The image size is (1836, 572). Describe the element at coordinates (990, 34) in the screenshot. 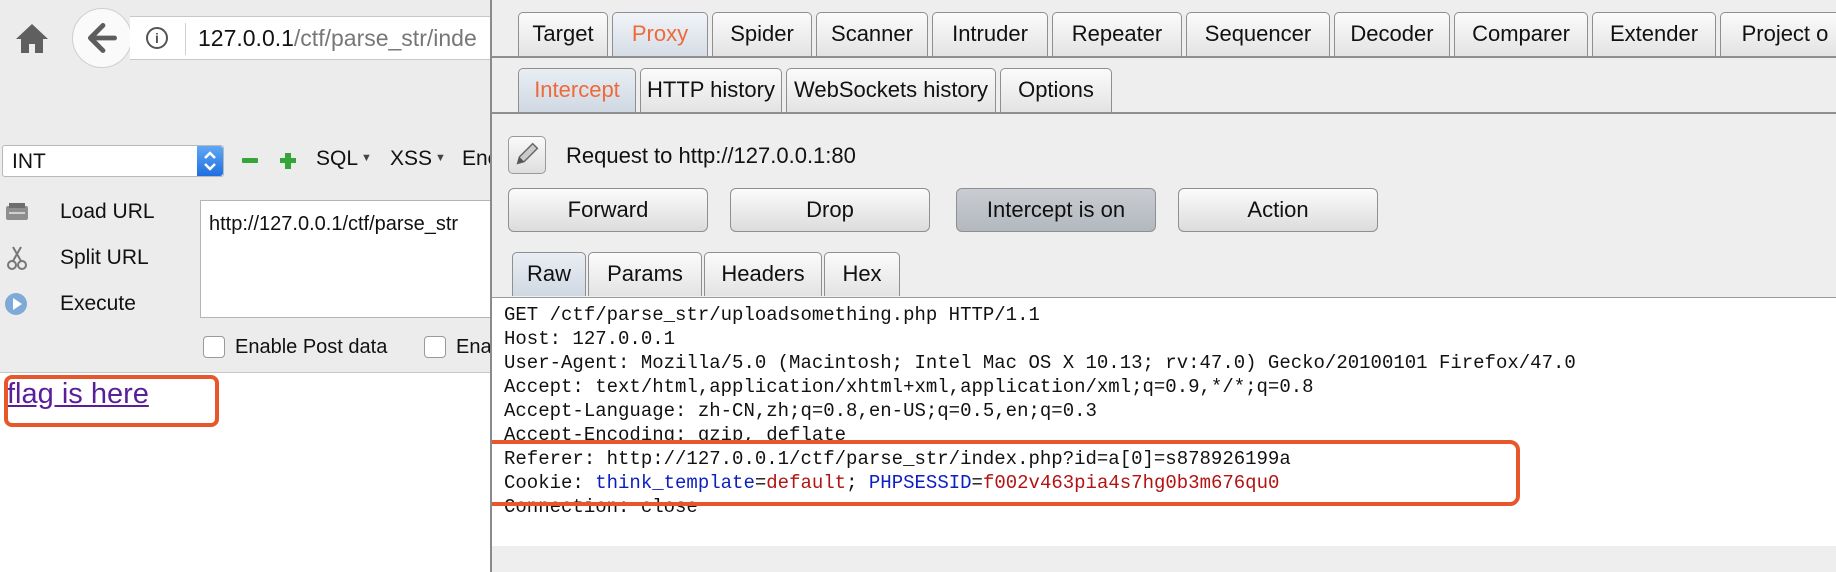

I see `tab-intruder: Intruder` at that location.